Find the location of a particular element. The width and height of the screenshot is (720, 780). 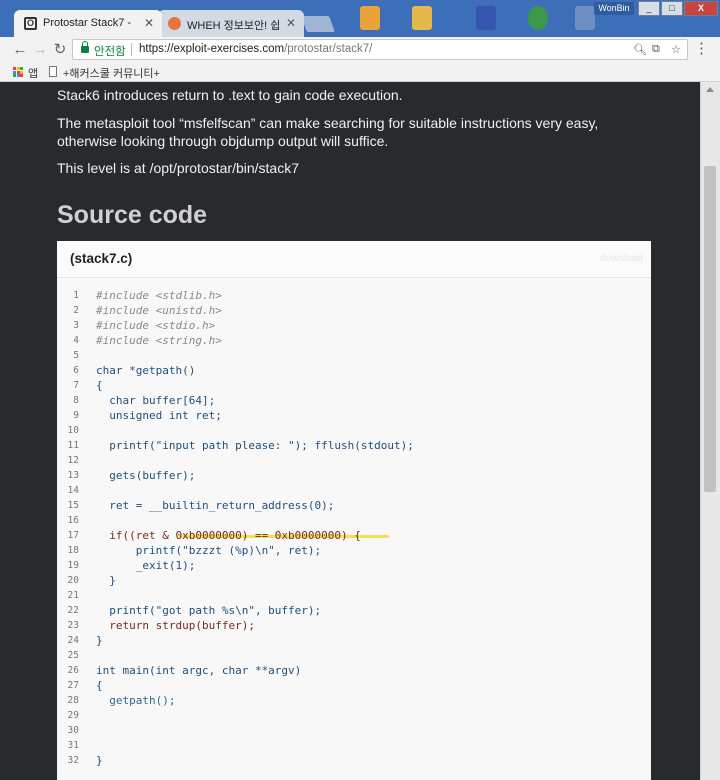

tab-protostar-stack7: O Protostar Stack7 - Explo ✕ is located at coordinates (88, 23).